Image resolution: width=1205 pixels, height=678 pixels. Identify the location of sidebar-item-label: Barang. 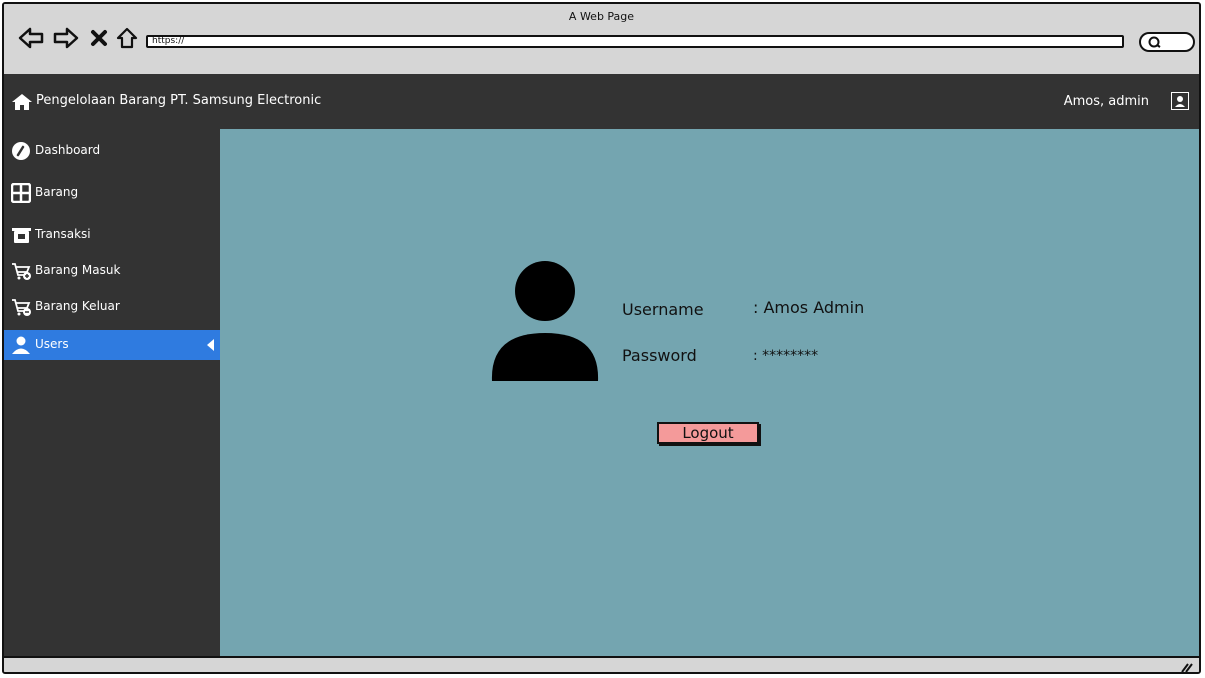
(57, 192).